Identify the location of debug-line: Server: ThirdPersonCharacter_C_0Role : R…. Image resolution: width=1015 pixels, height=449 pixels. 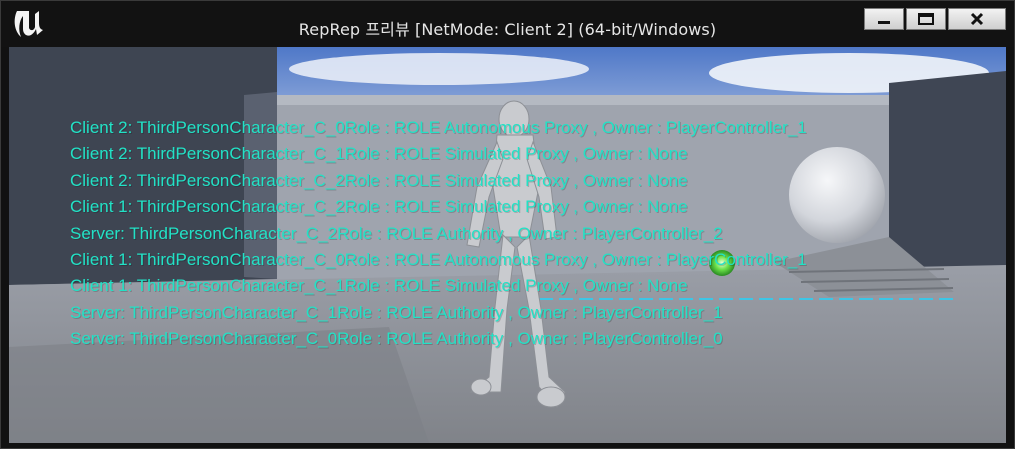
(396, 339).